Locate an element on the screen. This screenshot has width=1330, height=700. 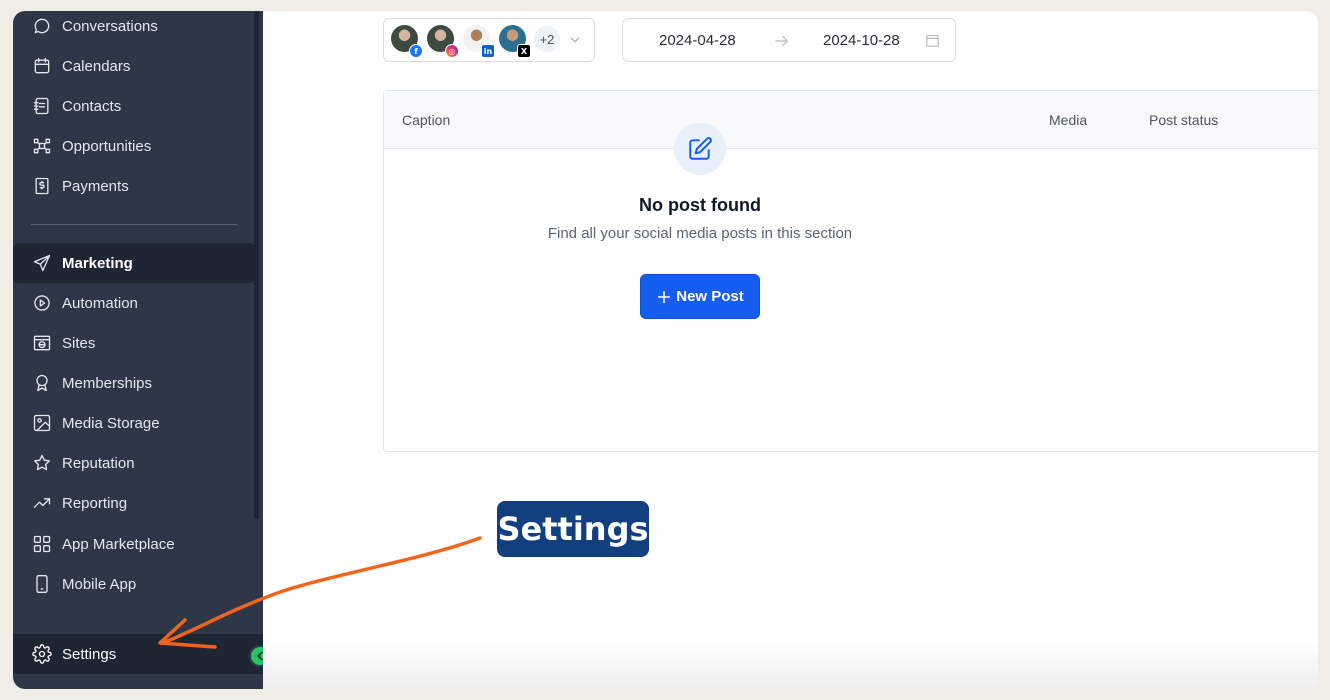
sidebar-item-app-marketplace: App Marketplace is located at coordinates (134, 544).